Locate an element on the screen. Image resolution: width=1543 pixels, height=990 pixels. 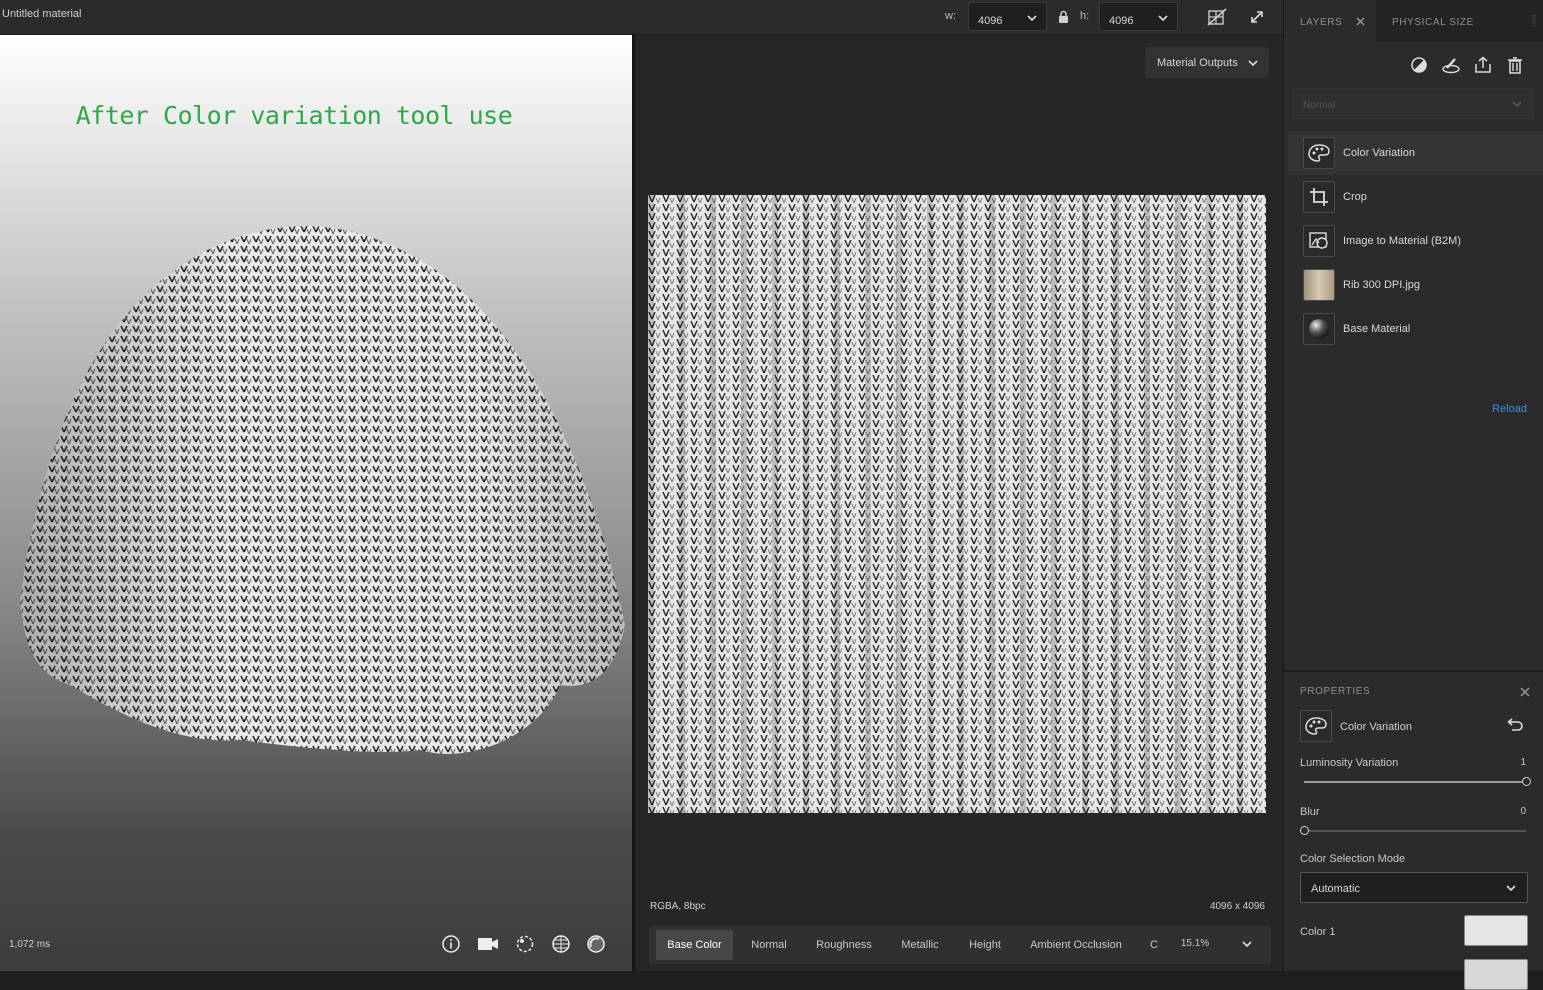
layer-rib-image: Rib 300 DPI.jpg is located at coordinates (1415, 285).